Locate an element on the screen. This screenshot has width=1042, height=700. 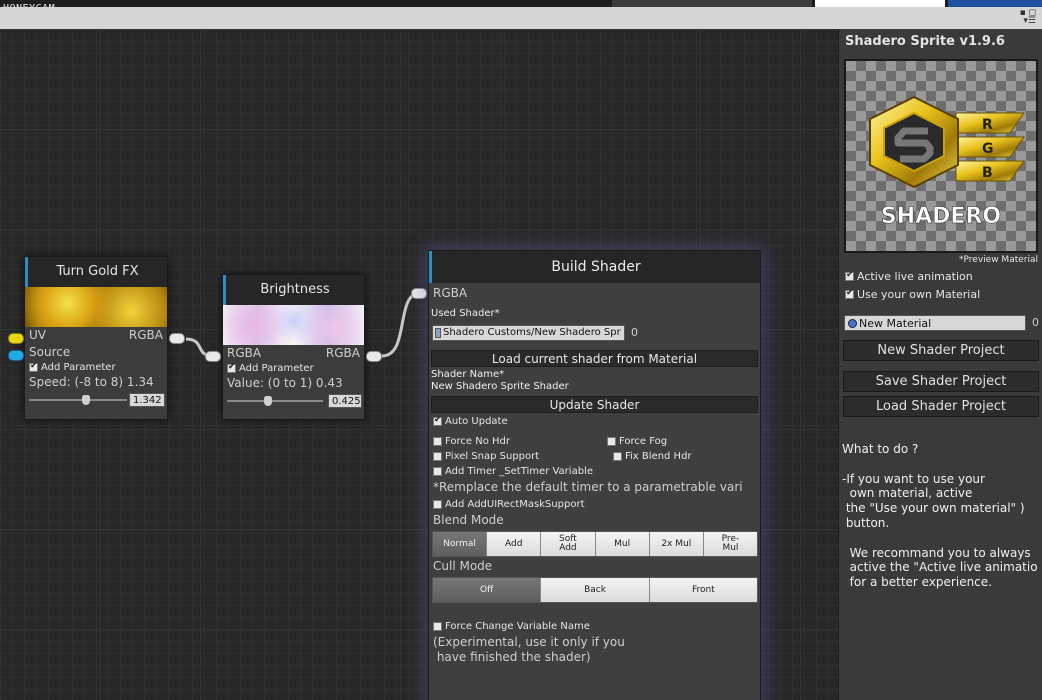
brightness-output-pin is located at coordinates (374, 356).